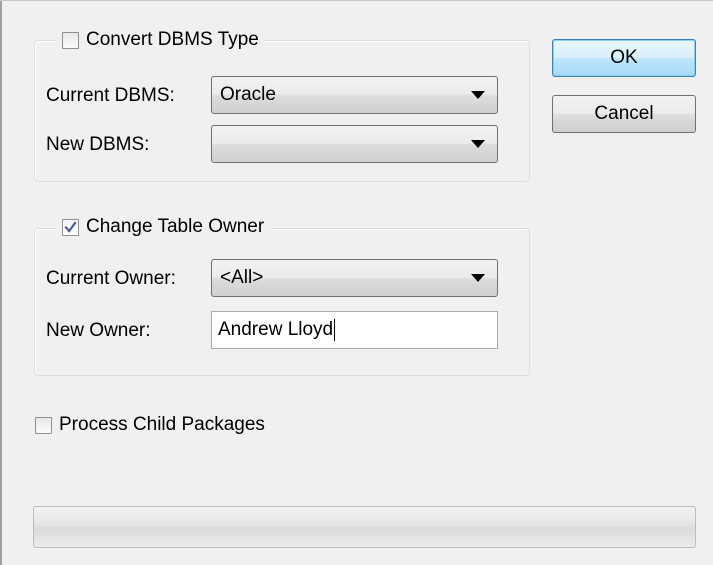 The image size is (713, 565). I want to click on process-child-checkbox, so click(43, 425).